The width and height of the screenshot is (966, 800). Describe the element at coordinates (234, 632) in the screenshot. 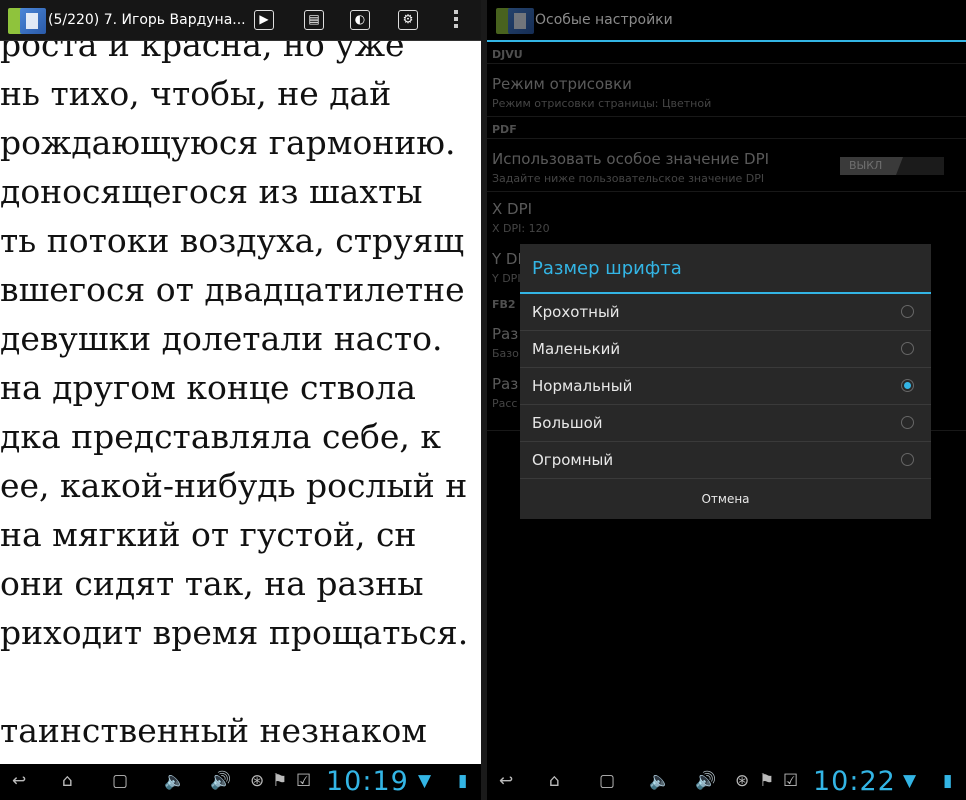

I see `text-line: риходит время прощаться.` at that location.